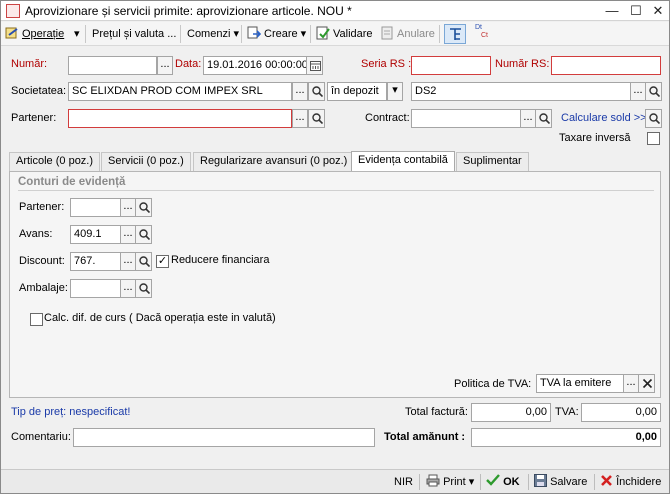 This screenshot has height=494, width=670. What do you see at coordinates (188, 64) in the screenshot?
I see `data-label: Data:` at bounding box center [188, 64].